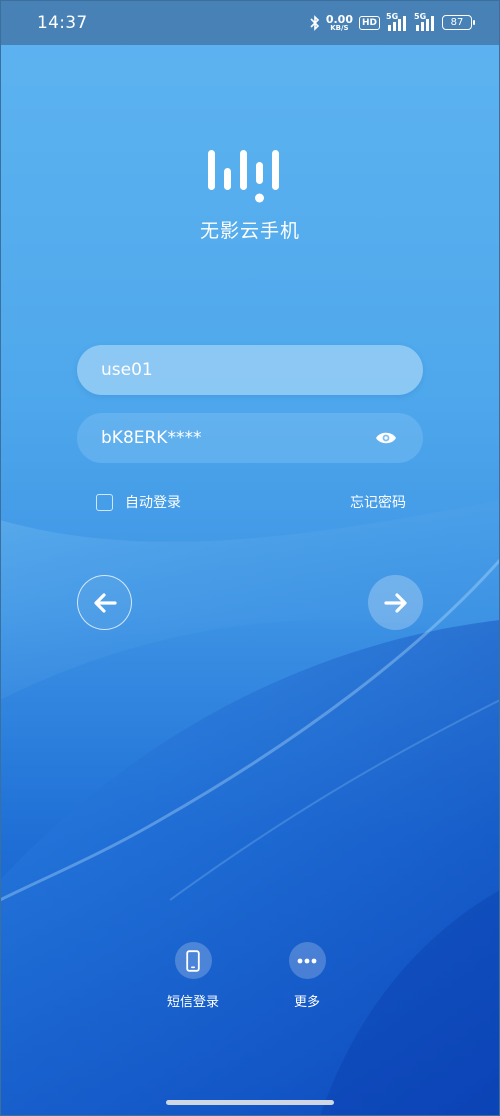  Describe the element at coordinates (339, 19) in the screenshot. I see `net-speed-value: 0.00` at that location.